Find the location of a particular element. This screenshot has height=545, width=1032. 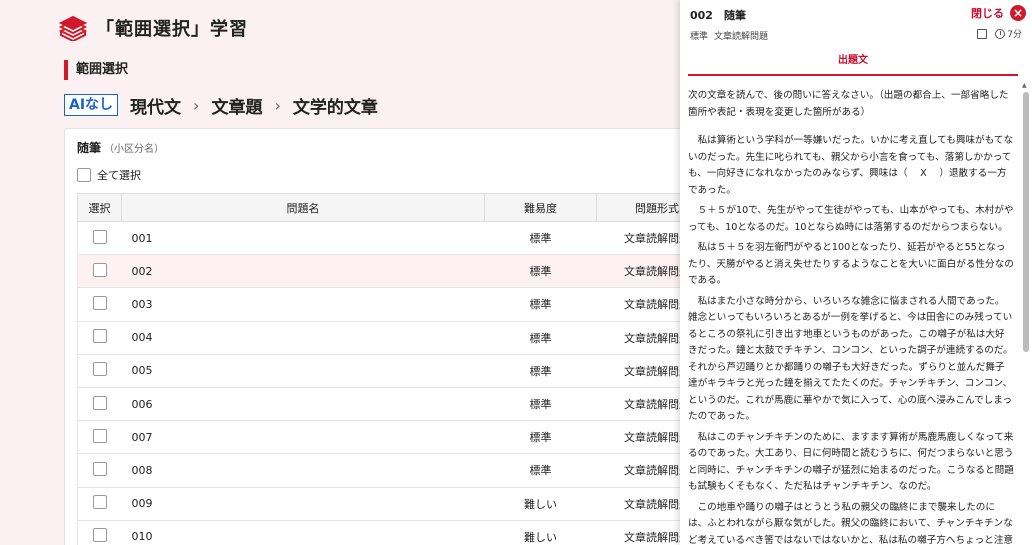

section-label: 範囲選択 is located at coordinates (96, 70).